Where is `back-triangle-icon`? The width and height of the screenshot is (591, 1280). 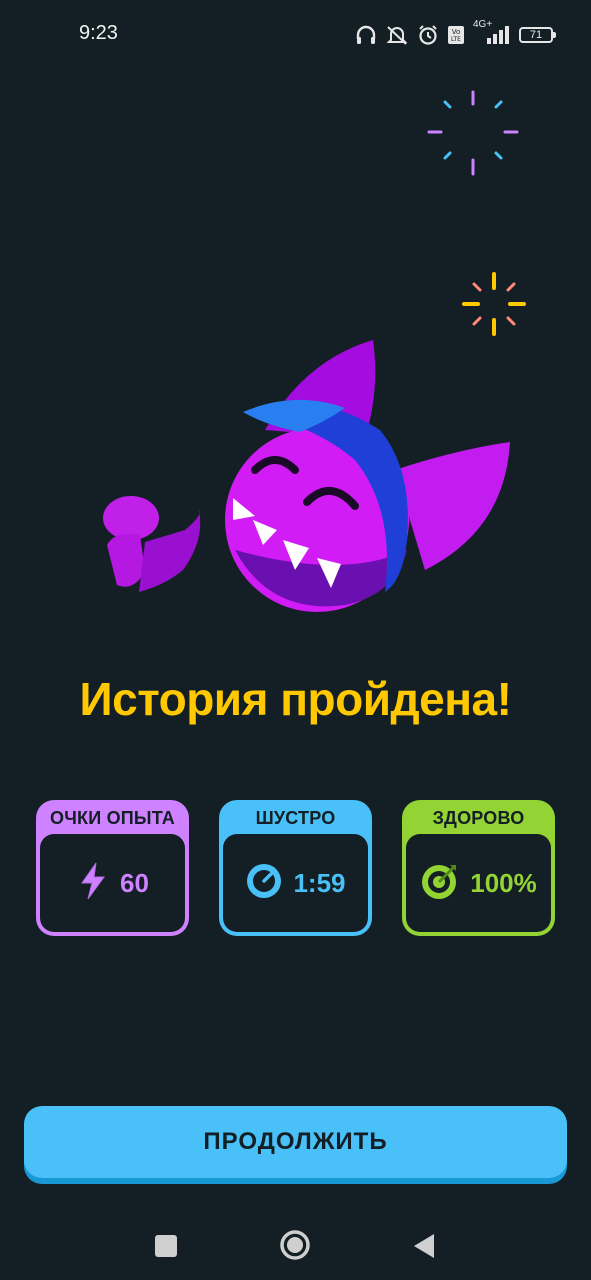
back-triangle-icon is located at coordinates (424, 1246).